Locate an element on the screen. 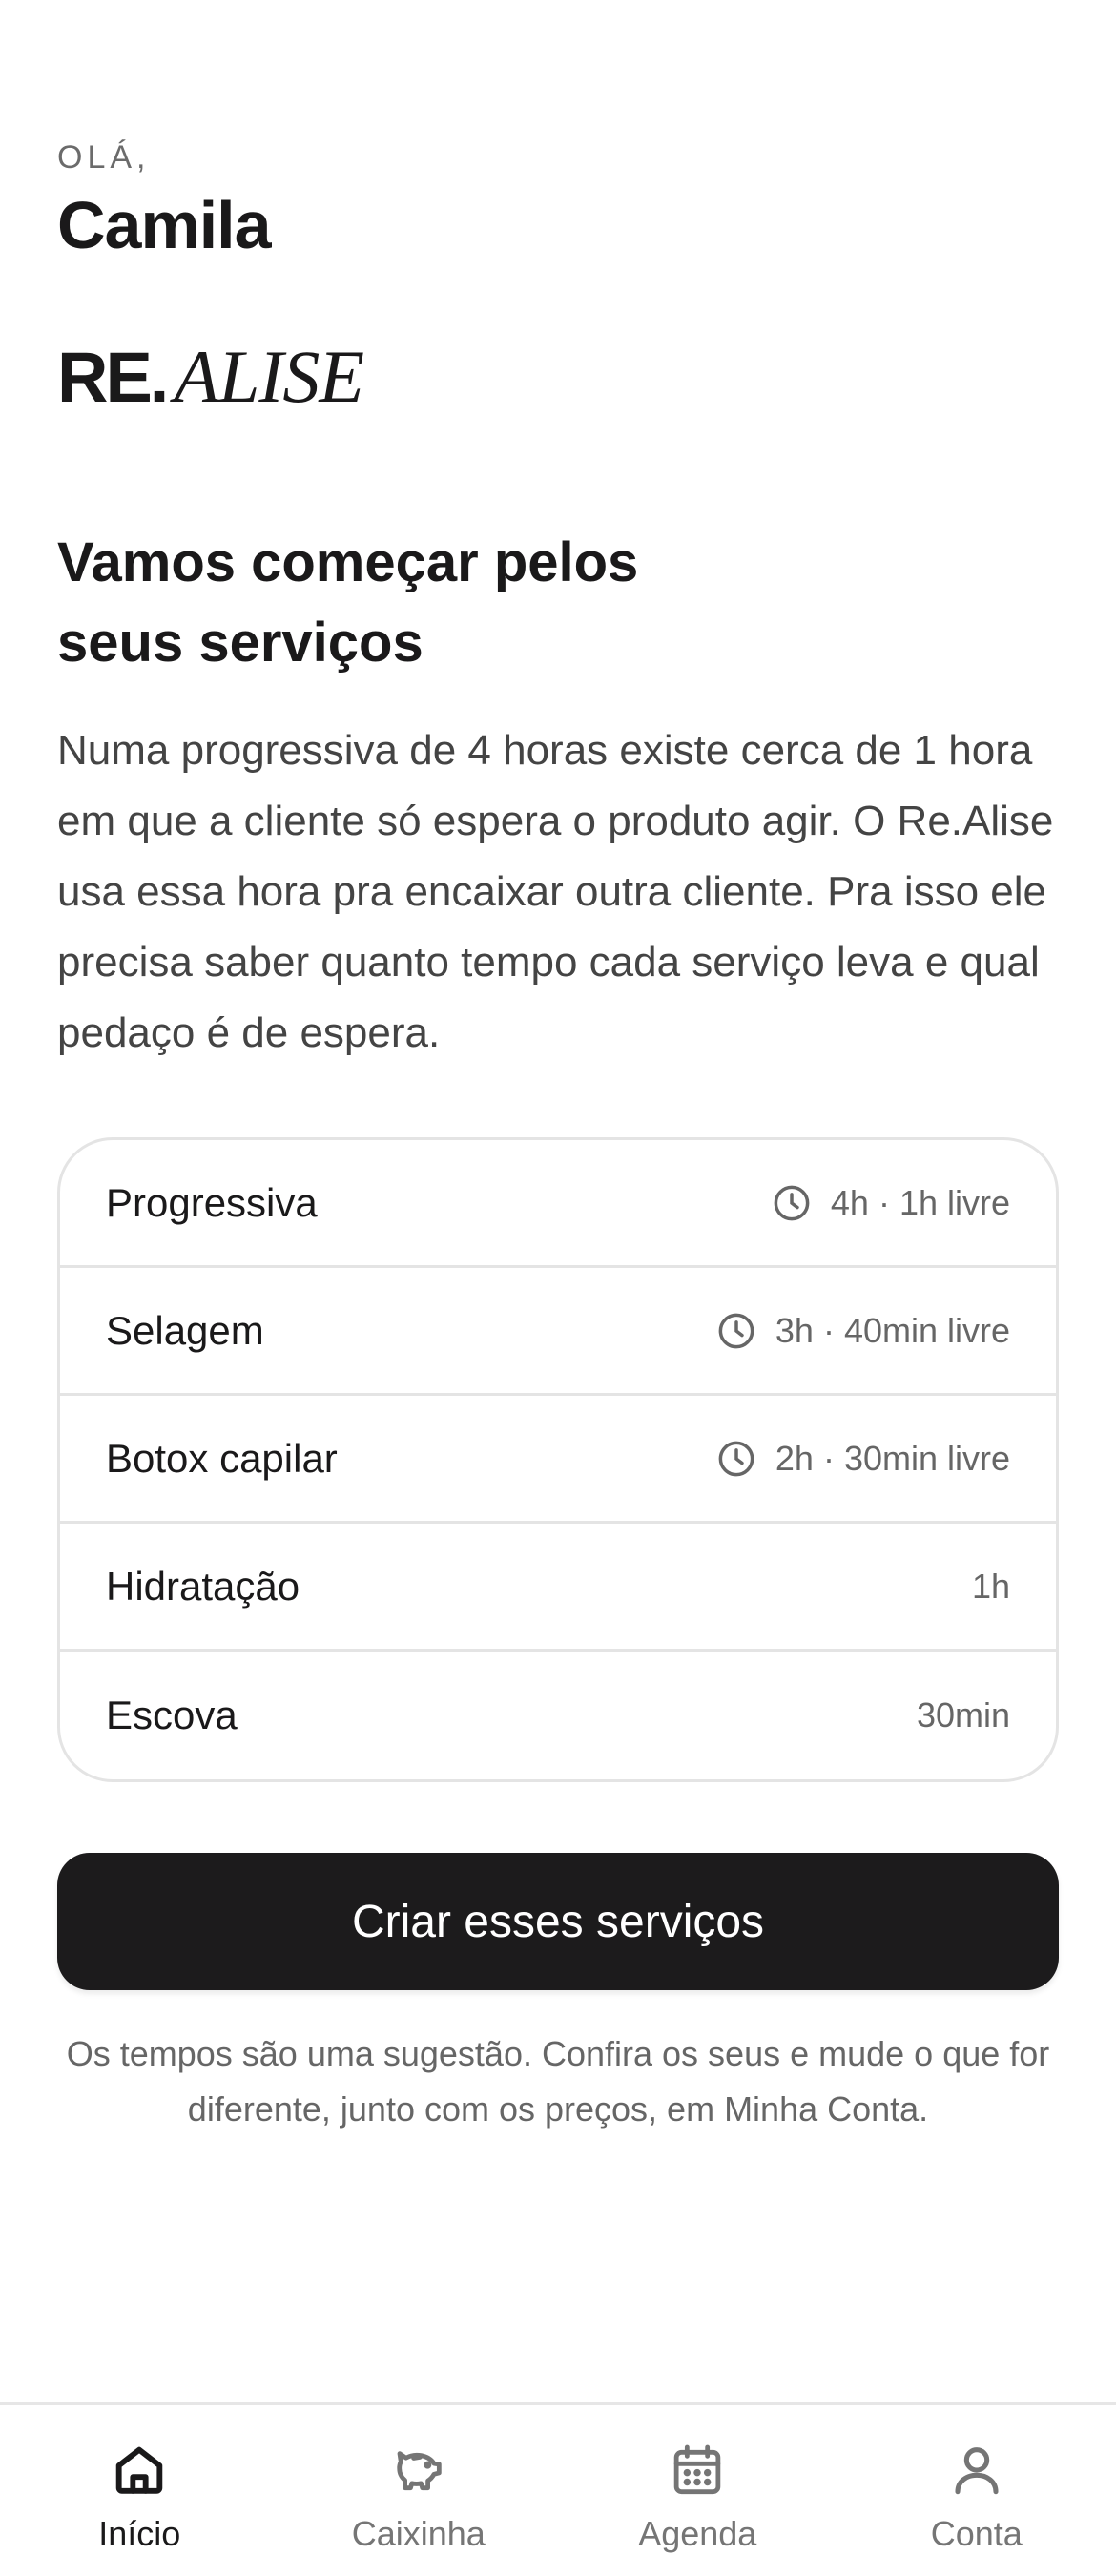  service-name: Botox capilar is located at coordinates (222, 1458).